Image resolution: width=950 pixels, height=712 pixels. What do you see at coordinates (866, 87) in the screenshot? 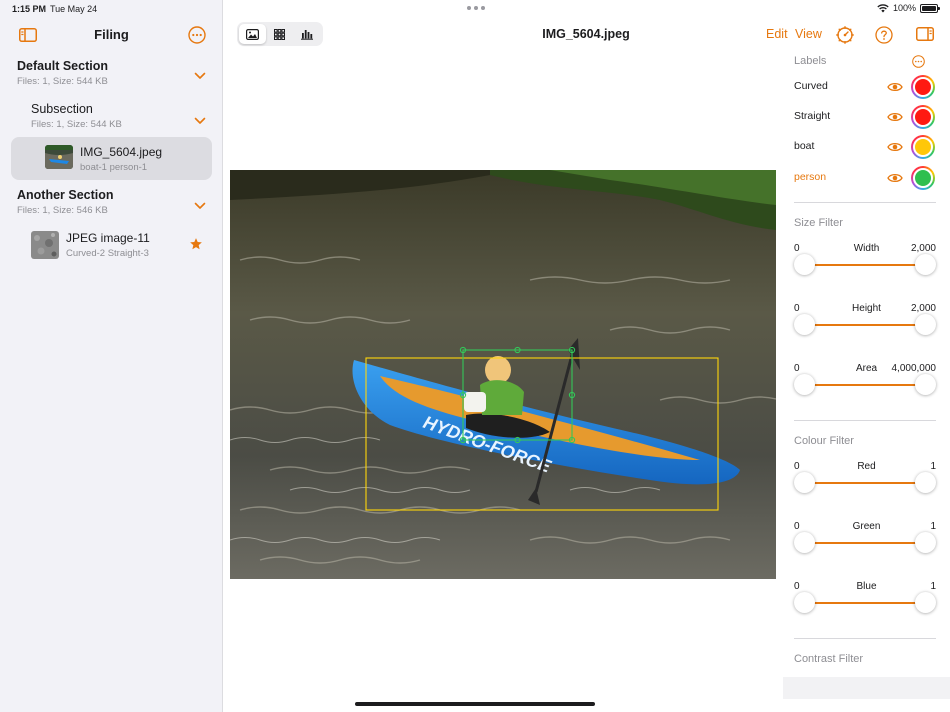
I see `label-row-curved: Curved` at bounding box center [866, 87].